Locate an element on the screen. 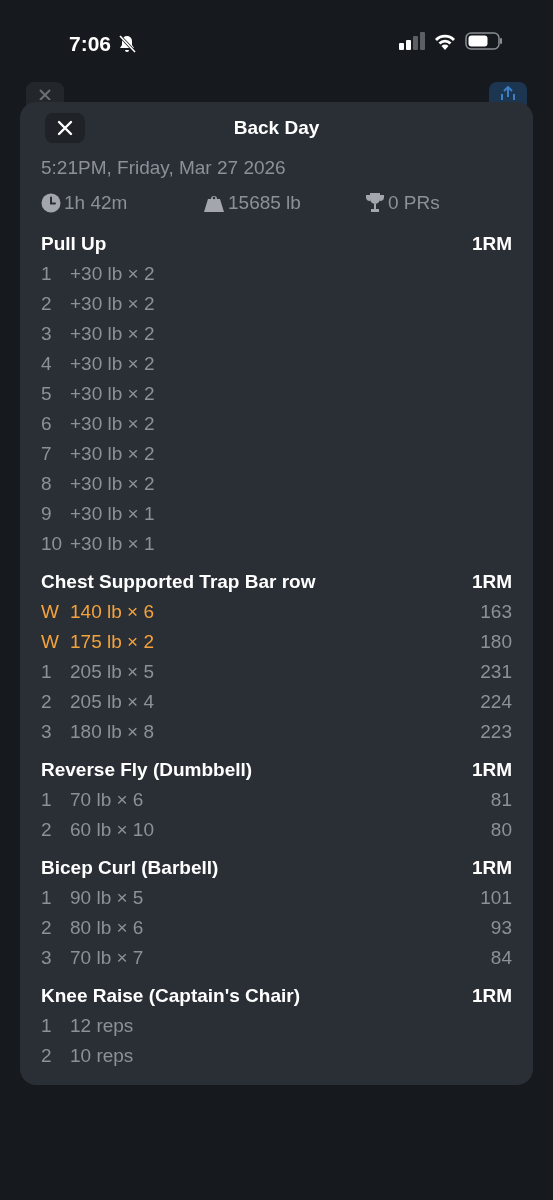  workout-title: Back Day is located at coordinates (276, 127).